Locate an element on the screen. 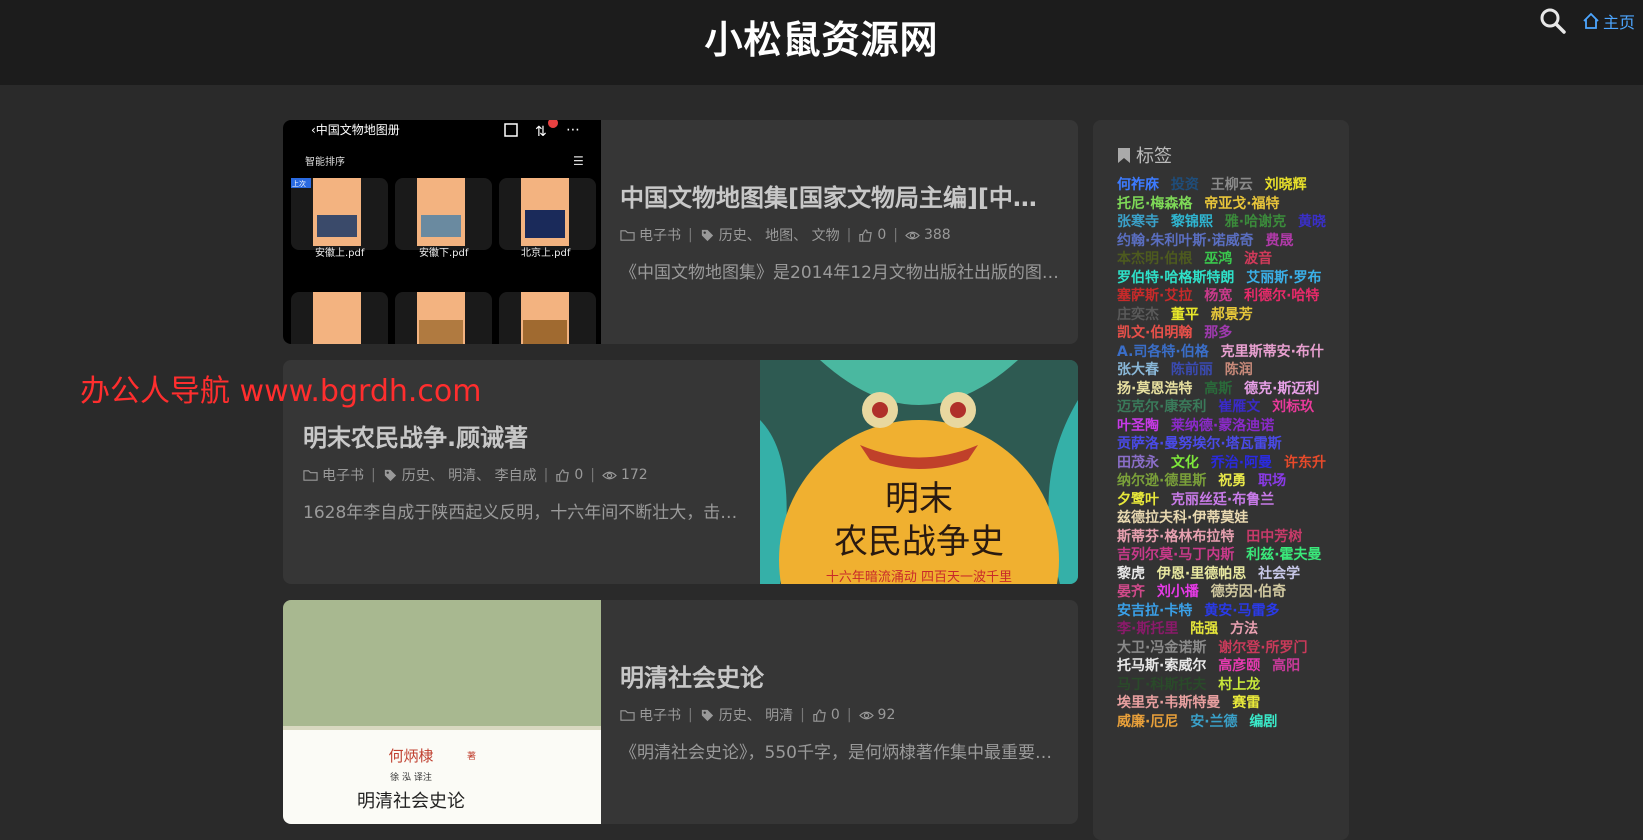 The image size is (1643, 840). tag-link: 莱纳德·蒙洛迪诺 is located at coordinates (1222, 426).